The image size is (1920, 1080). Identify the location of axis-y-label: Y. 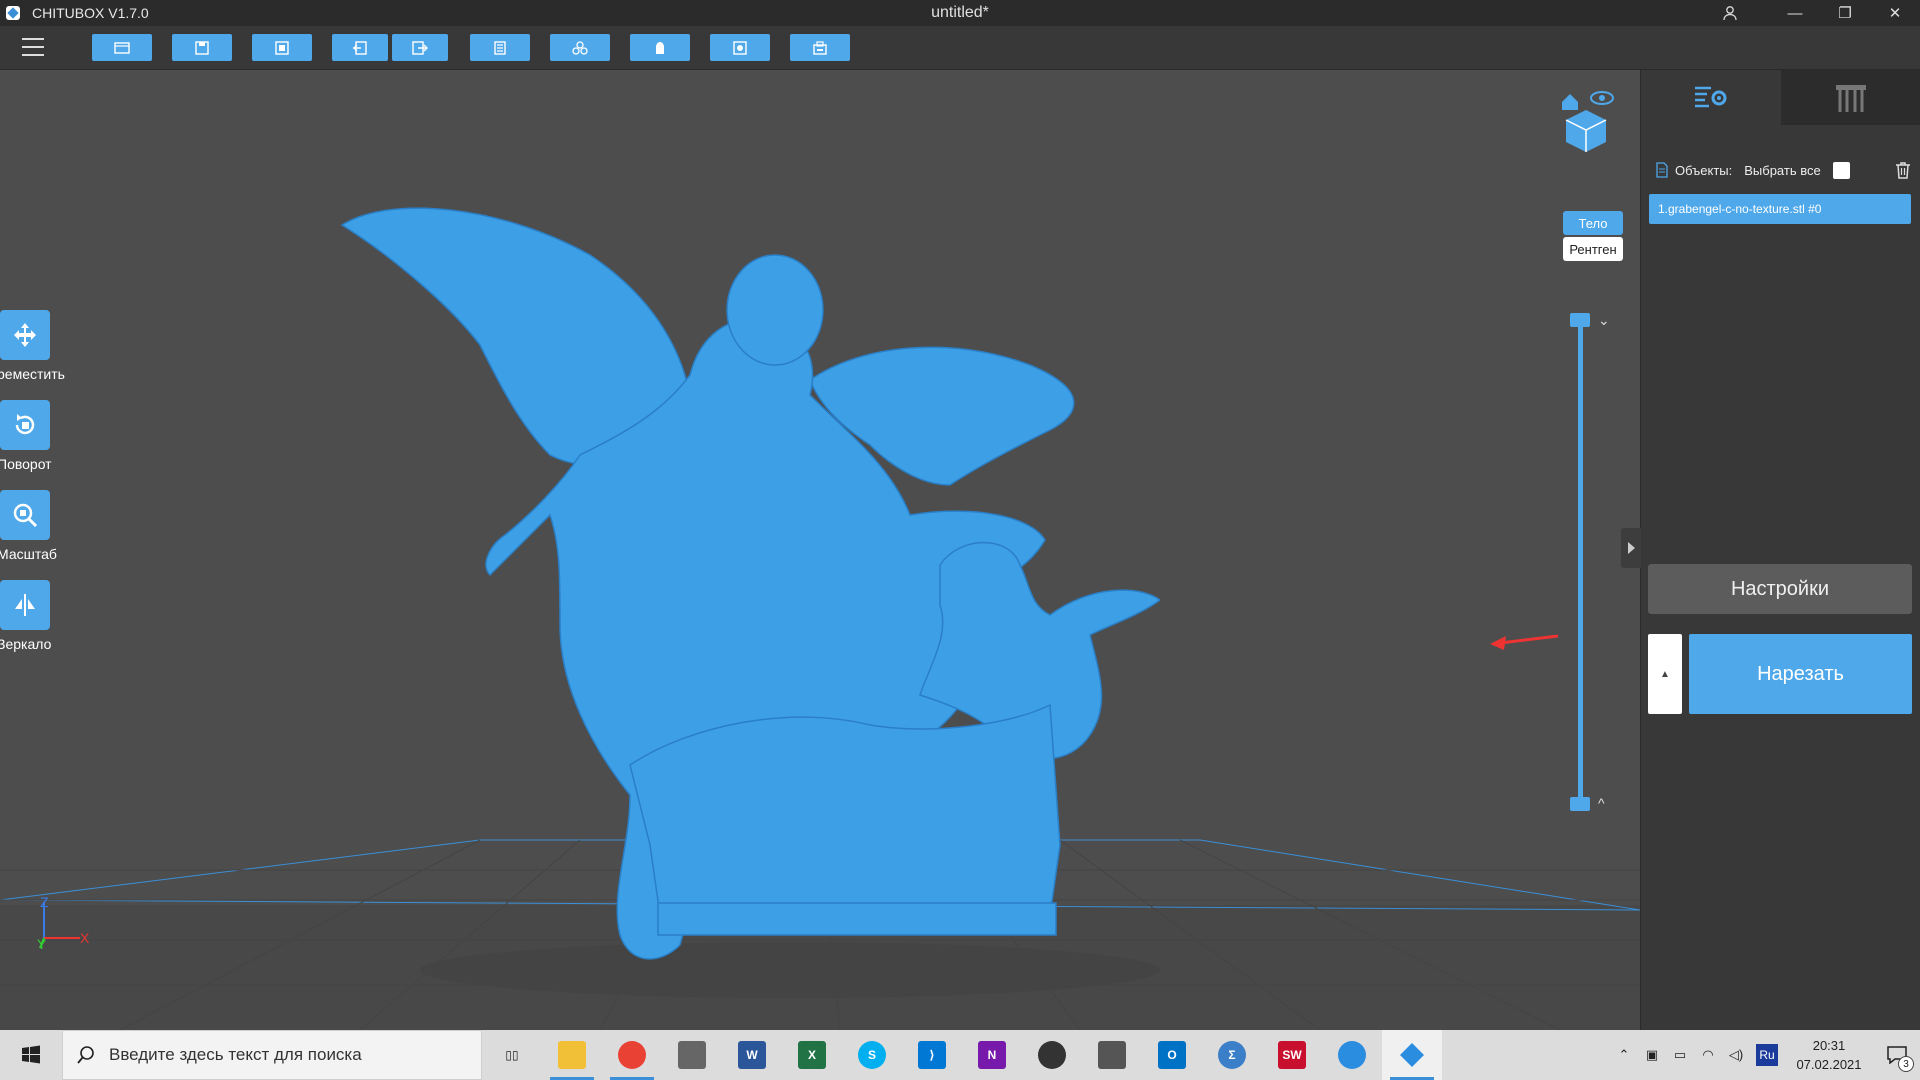
(42, 944).